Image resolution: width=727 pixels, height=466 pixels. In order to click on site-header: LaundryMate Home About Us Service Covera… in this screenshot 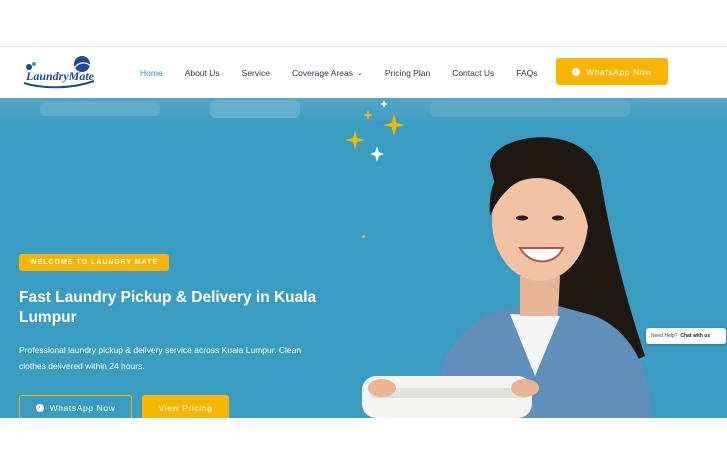, I will do `click(363, 73)`.